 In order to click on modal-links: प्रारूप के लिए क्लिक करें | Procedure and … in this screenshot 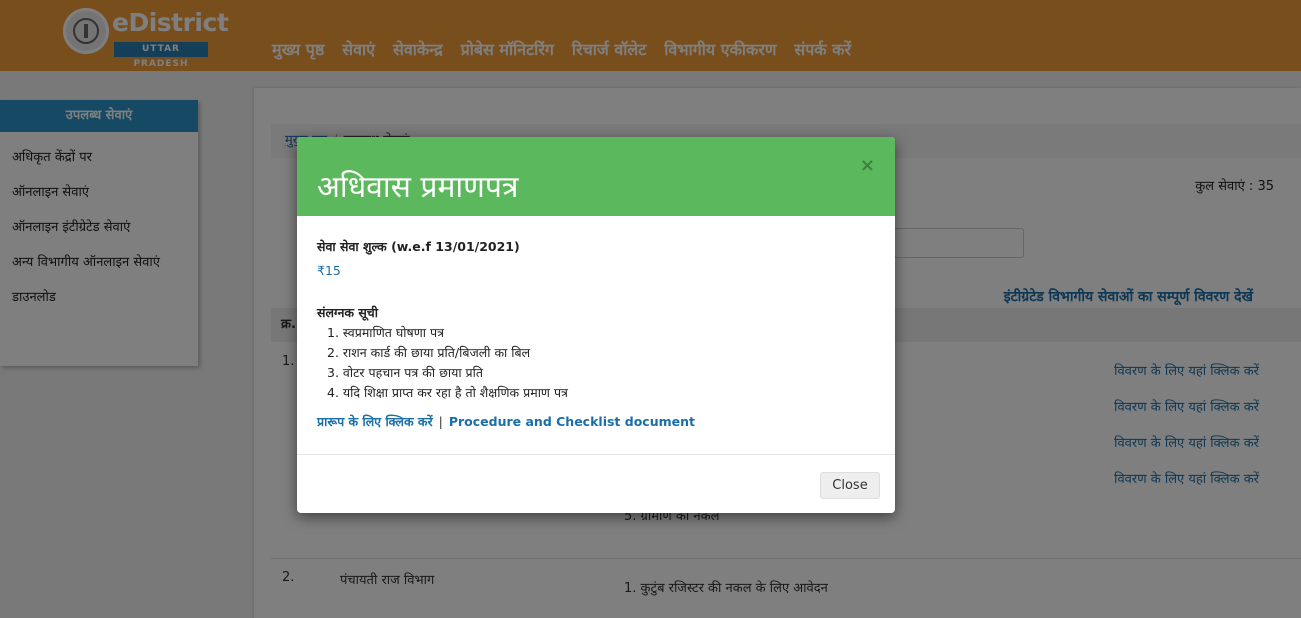, I will do `click(596, 421)`.